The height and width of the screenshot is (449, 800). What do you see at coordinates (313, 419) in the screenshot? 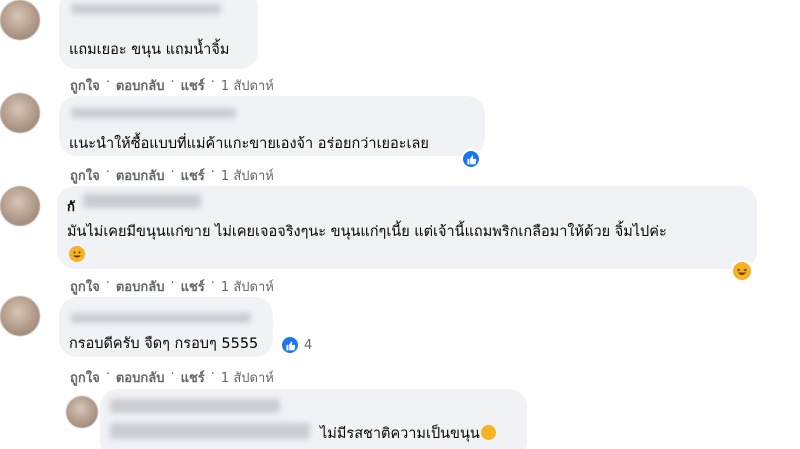
I see `comment-bubble: ไม่มีรสชาติความเป็นขนุน` at bounding box center [313, 419].